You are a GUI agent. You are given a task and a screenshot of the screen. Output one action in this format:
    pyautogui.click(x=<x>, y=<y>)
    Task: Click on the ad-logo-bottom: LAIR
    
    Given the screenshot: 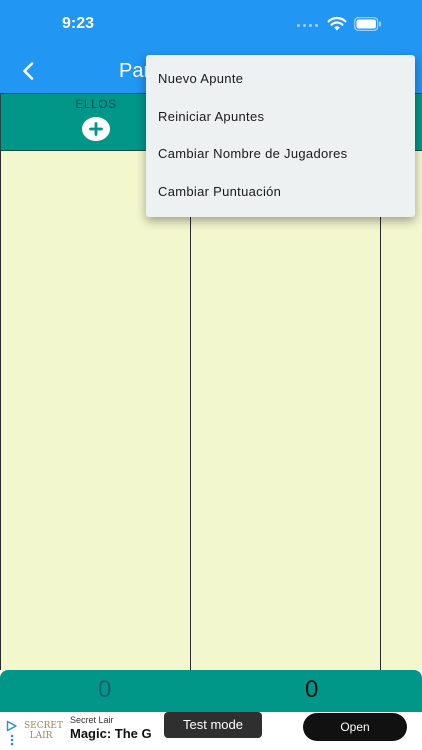 What is the action you would take?
    pyautogui.click(x=41, y=736)
    